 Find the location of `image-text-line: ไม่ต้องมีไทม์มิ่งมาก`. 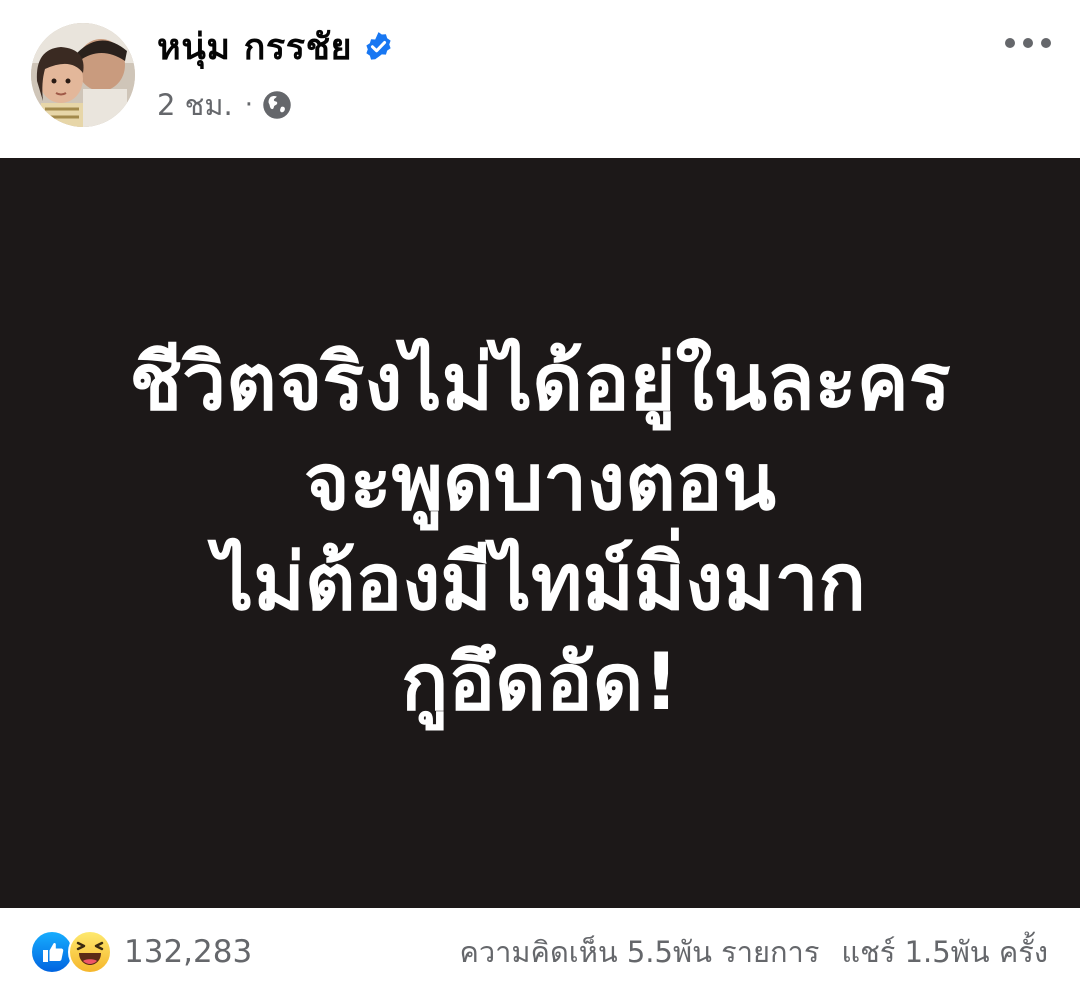

image-text-line: ไม่ต้องมีไทม์มิ่งมาก is located at coordinates (540, 583).